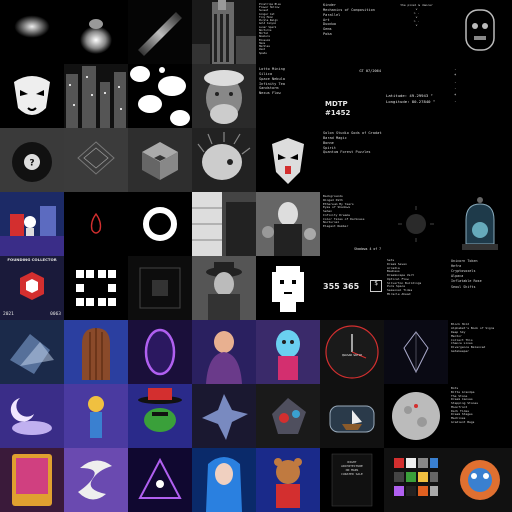 The height and width of the screenshot is (512, 512). I want to click on tile-mdtp: MDTP #1452 GT 07/2064, so click(352, 96).